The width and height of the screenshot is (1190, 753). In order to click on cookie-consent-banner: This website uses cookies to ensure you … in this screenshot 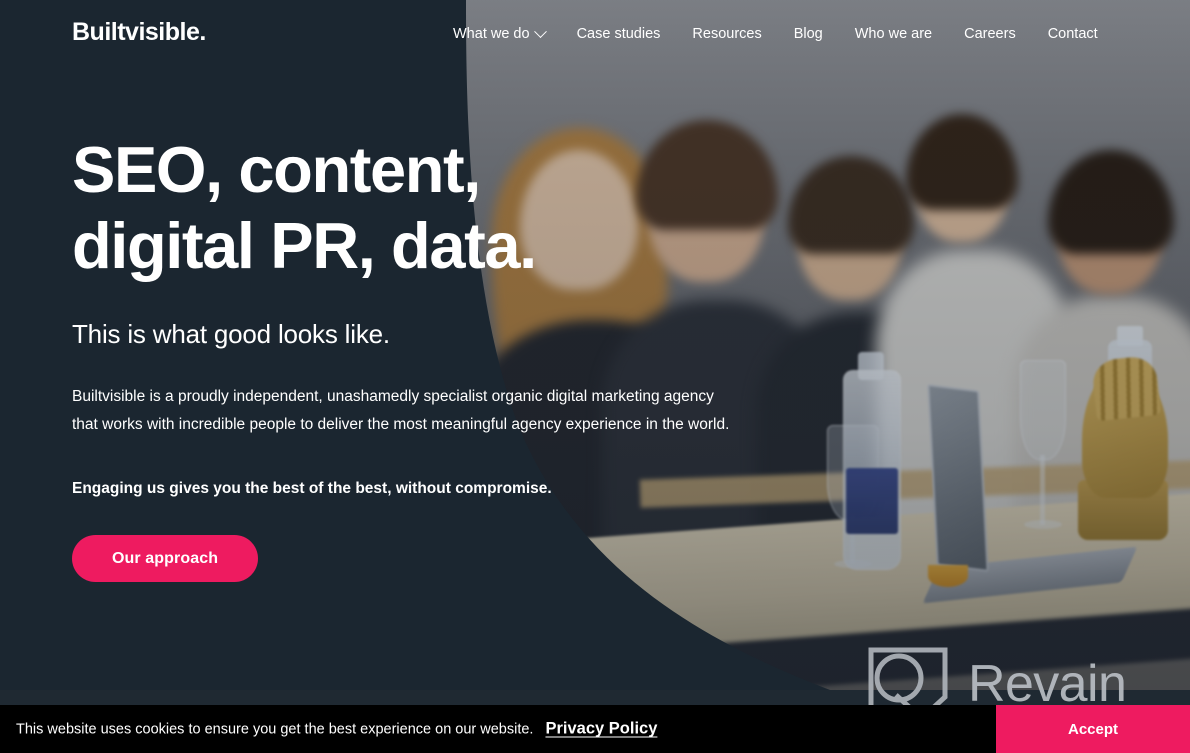, I will do `click(595, 729)`.